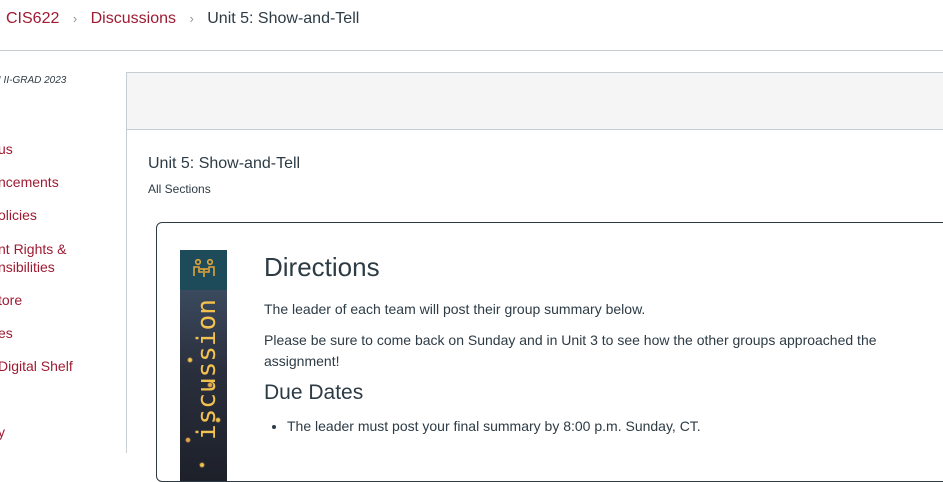 The image size is (943, 482). What do you see at coordinates (204, 267) in the screenshot?
I see `meeting-people-icon` at bounding box center [204, 267].